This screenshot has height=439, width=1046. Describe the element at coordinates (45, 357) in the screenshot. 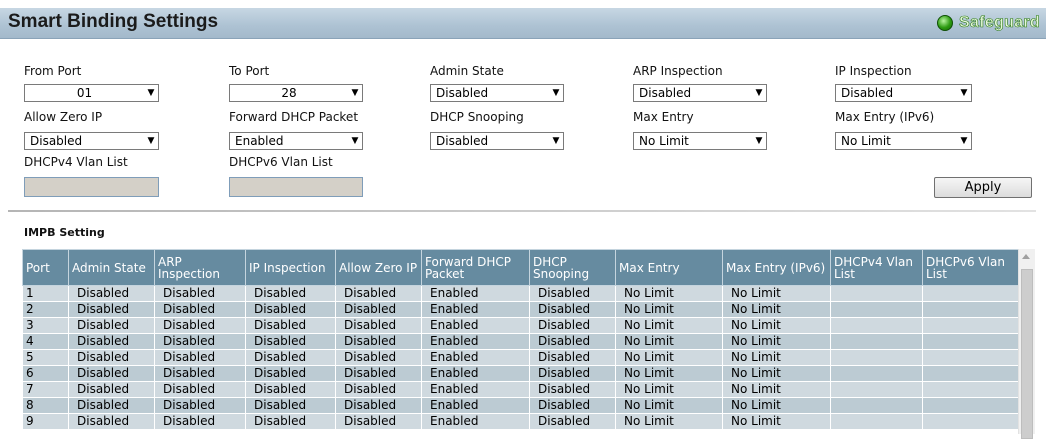

I see `table-cell: 5` at that location.